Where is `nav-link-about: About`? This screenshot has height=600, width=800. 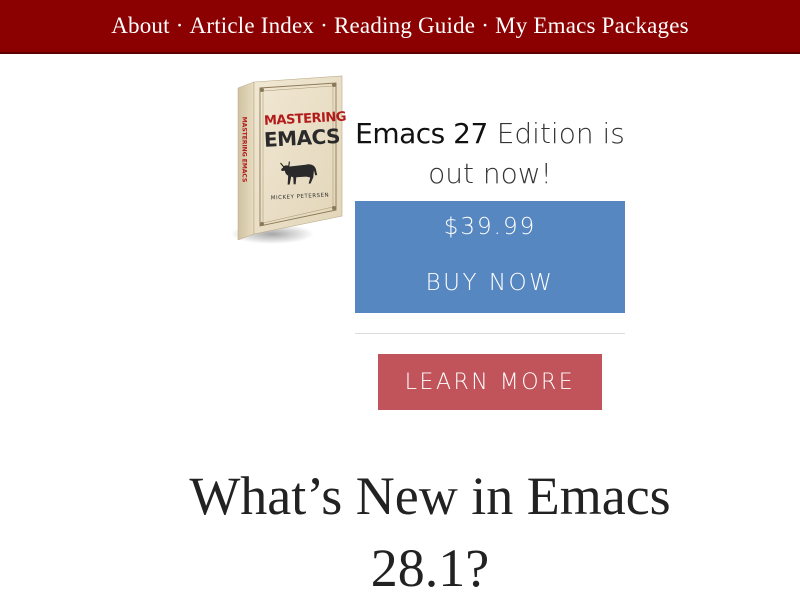
nav-link-about: About is located at coordinates (140, 26).